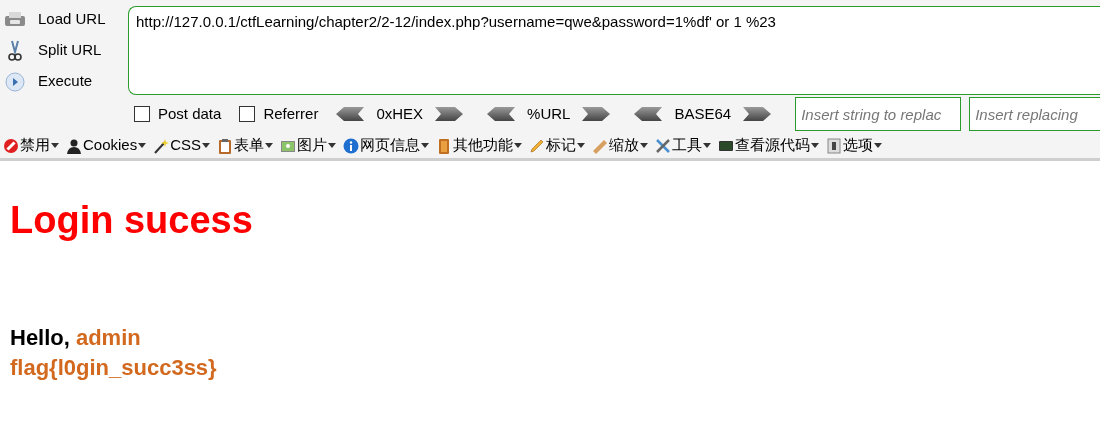  I want to click on encoder-label: BASE64, so click(703, 113).